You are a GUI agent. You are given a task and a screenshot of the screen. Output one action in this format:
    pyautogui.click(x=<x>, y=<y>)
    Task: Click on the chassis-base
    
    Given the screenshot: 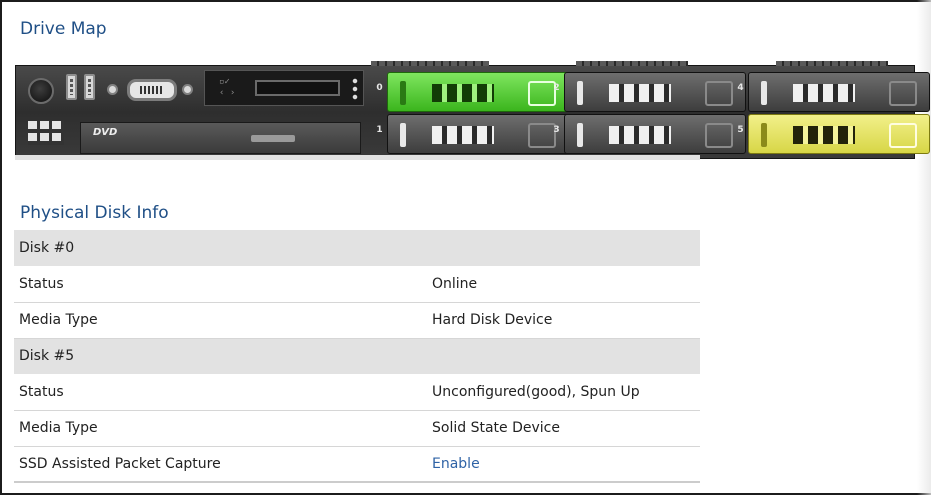 What is the action you would take?
    pyautogui.click(x=357, y=157)
    